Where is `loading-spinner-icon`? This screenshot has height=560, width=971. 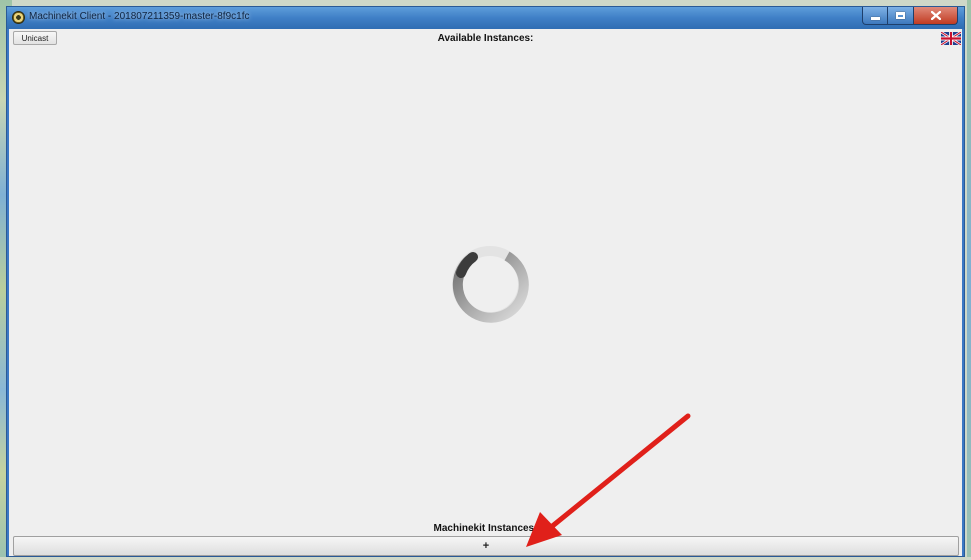
loading-spinner-icon is located at coordinates (490, 284).